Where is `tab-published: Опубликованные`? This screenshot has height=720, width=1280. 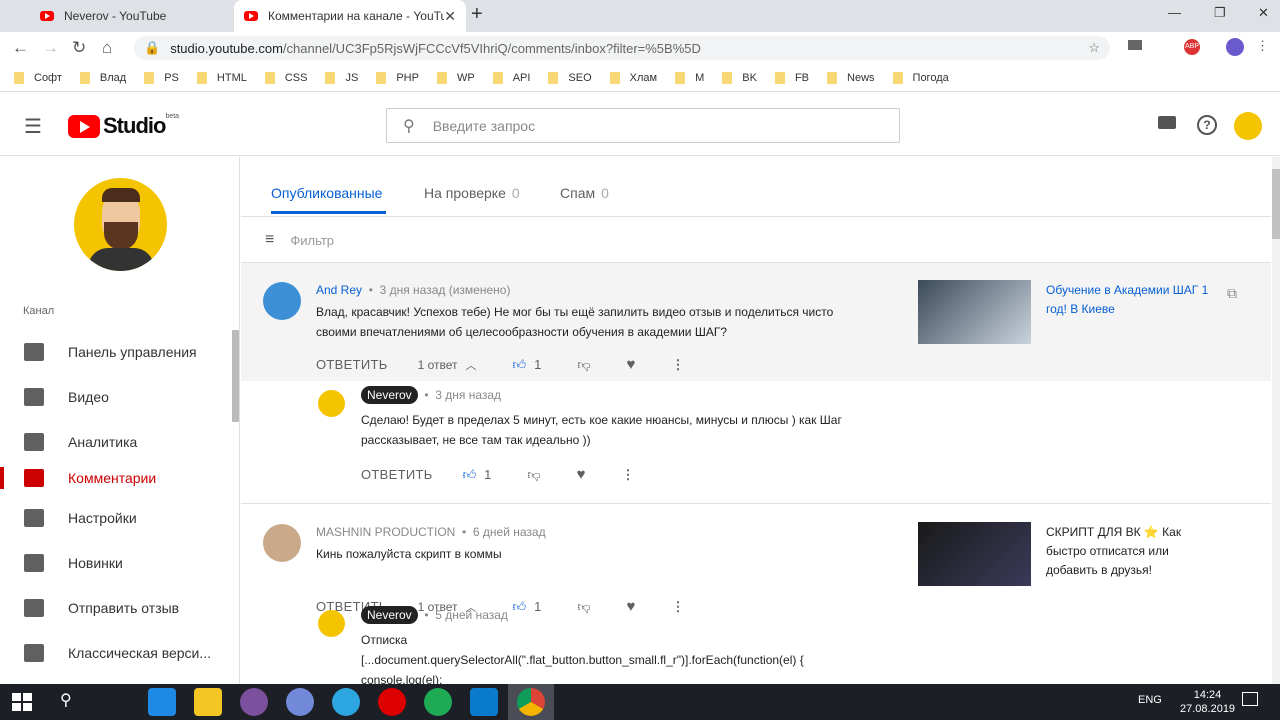
tab-published: Опубликованные is located at coordinates (328, 199).